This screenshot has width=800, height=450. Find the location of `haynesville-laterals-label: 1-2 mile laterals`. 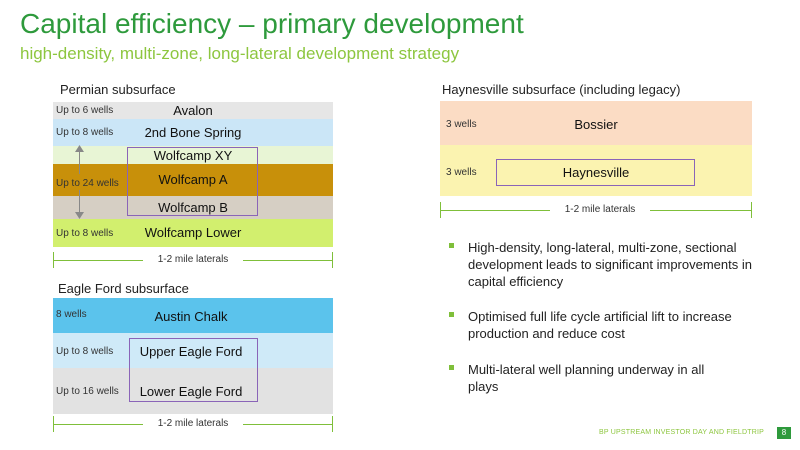

haynesville-laterals-label: 1-2 mile laterals is located at coordinates (600, 209).